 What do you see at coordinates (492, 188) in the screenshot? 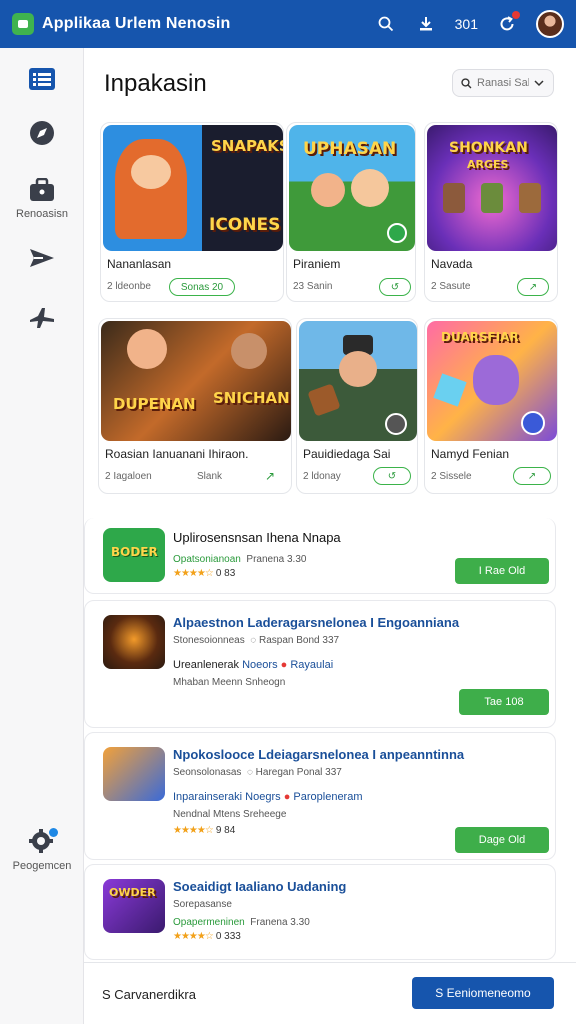
I see `game-thumbnail: SHONKAN ARGES` at bounding box center [492, 188].